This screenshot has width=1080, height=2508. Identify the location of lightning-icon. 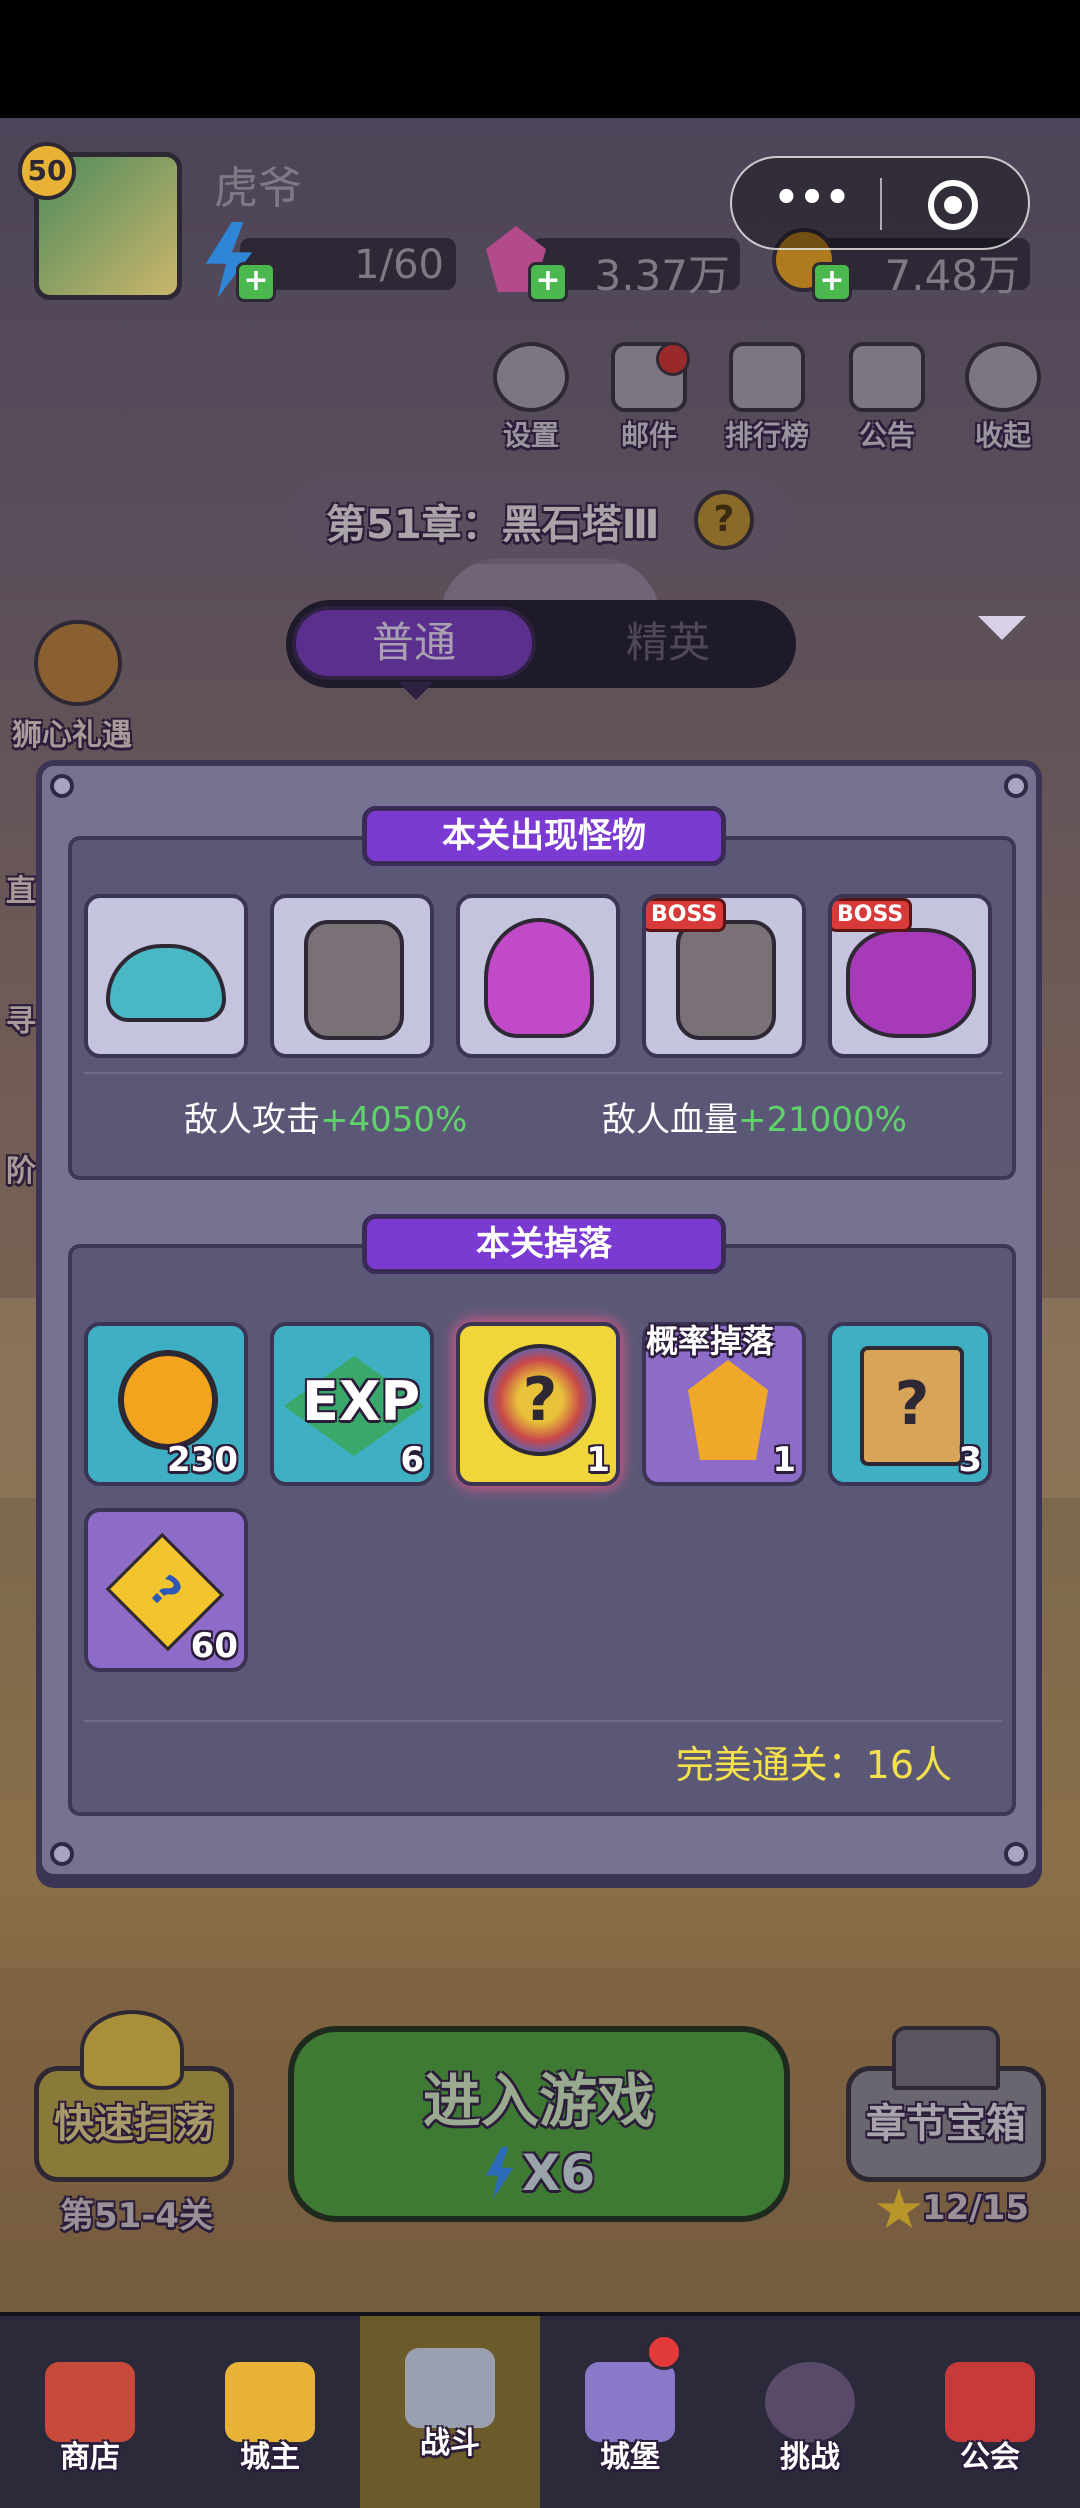
(500, 2173).